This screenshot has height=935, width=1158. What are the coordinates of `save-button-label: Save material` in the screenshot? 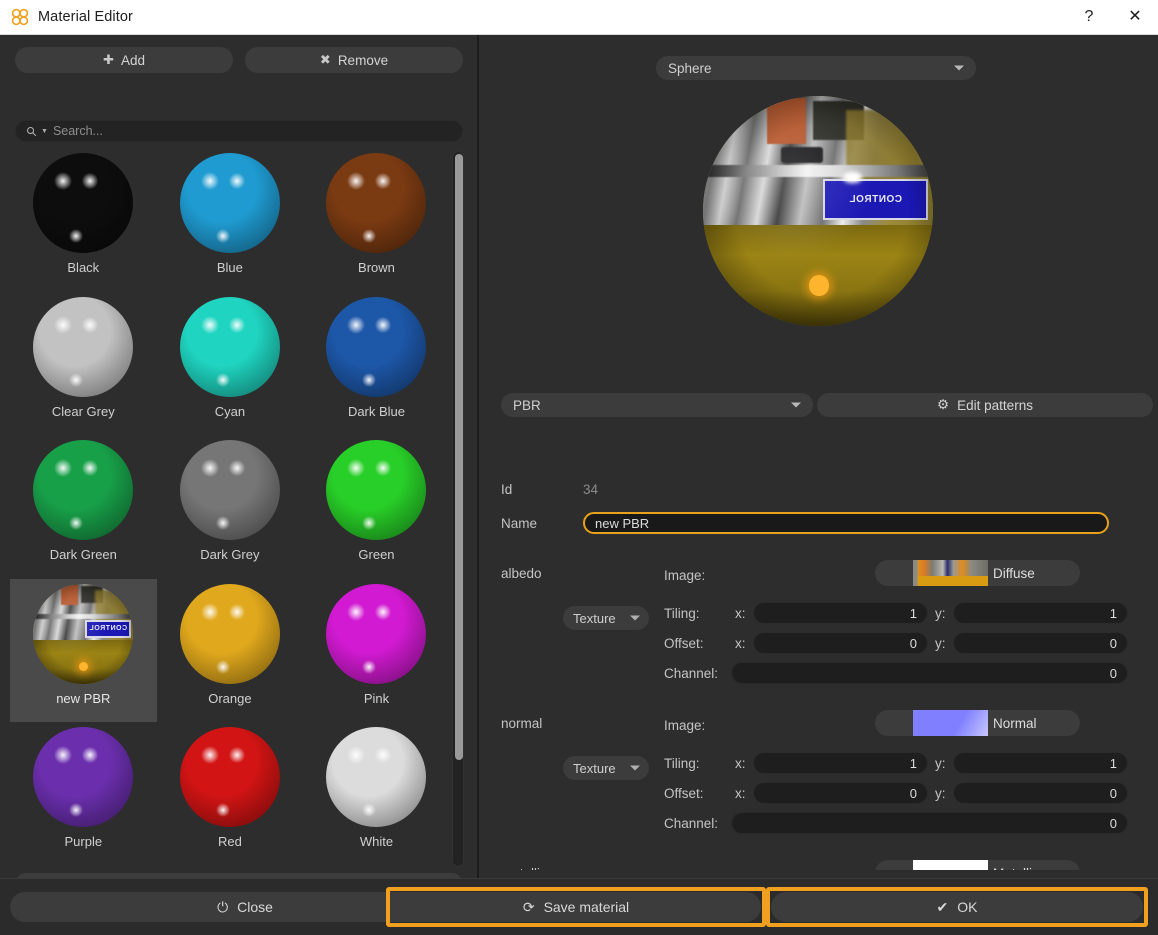 It's located at (586, 907).